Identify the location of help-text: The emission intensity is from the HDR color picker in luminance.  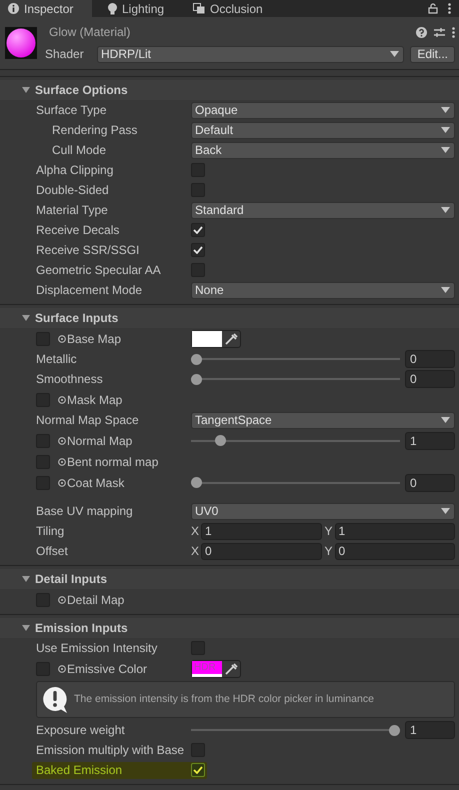
(224, 699).